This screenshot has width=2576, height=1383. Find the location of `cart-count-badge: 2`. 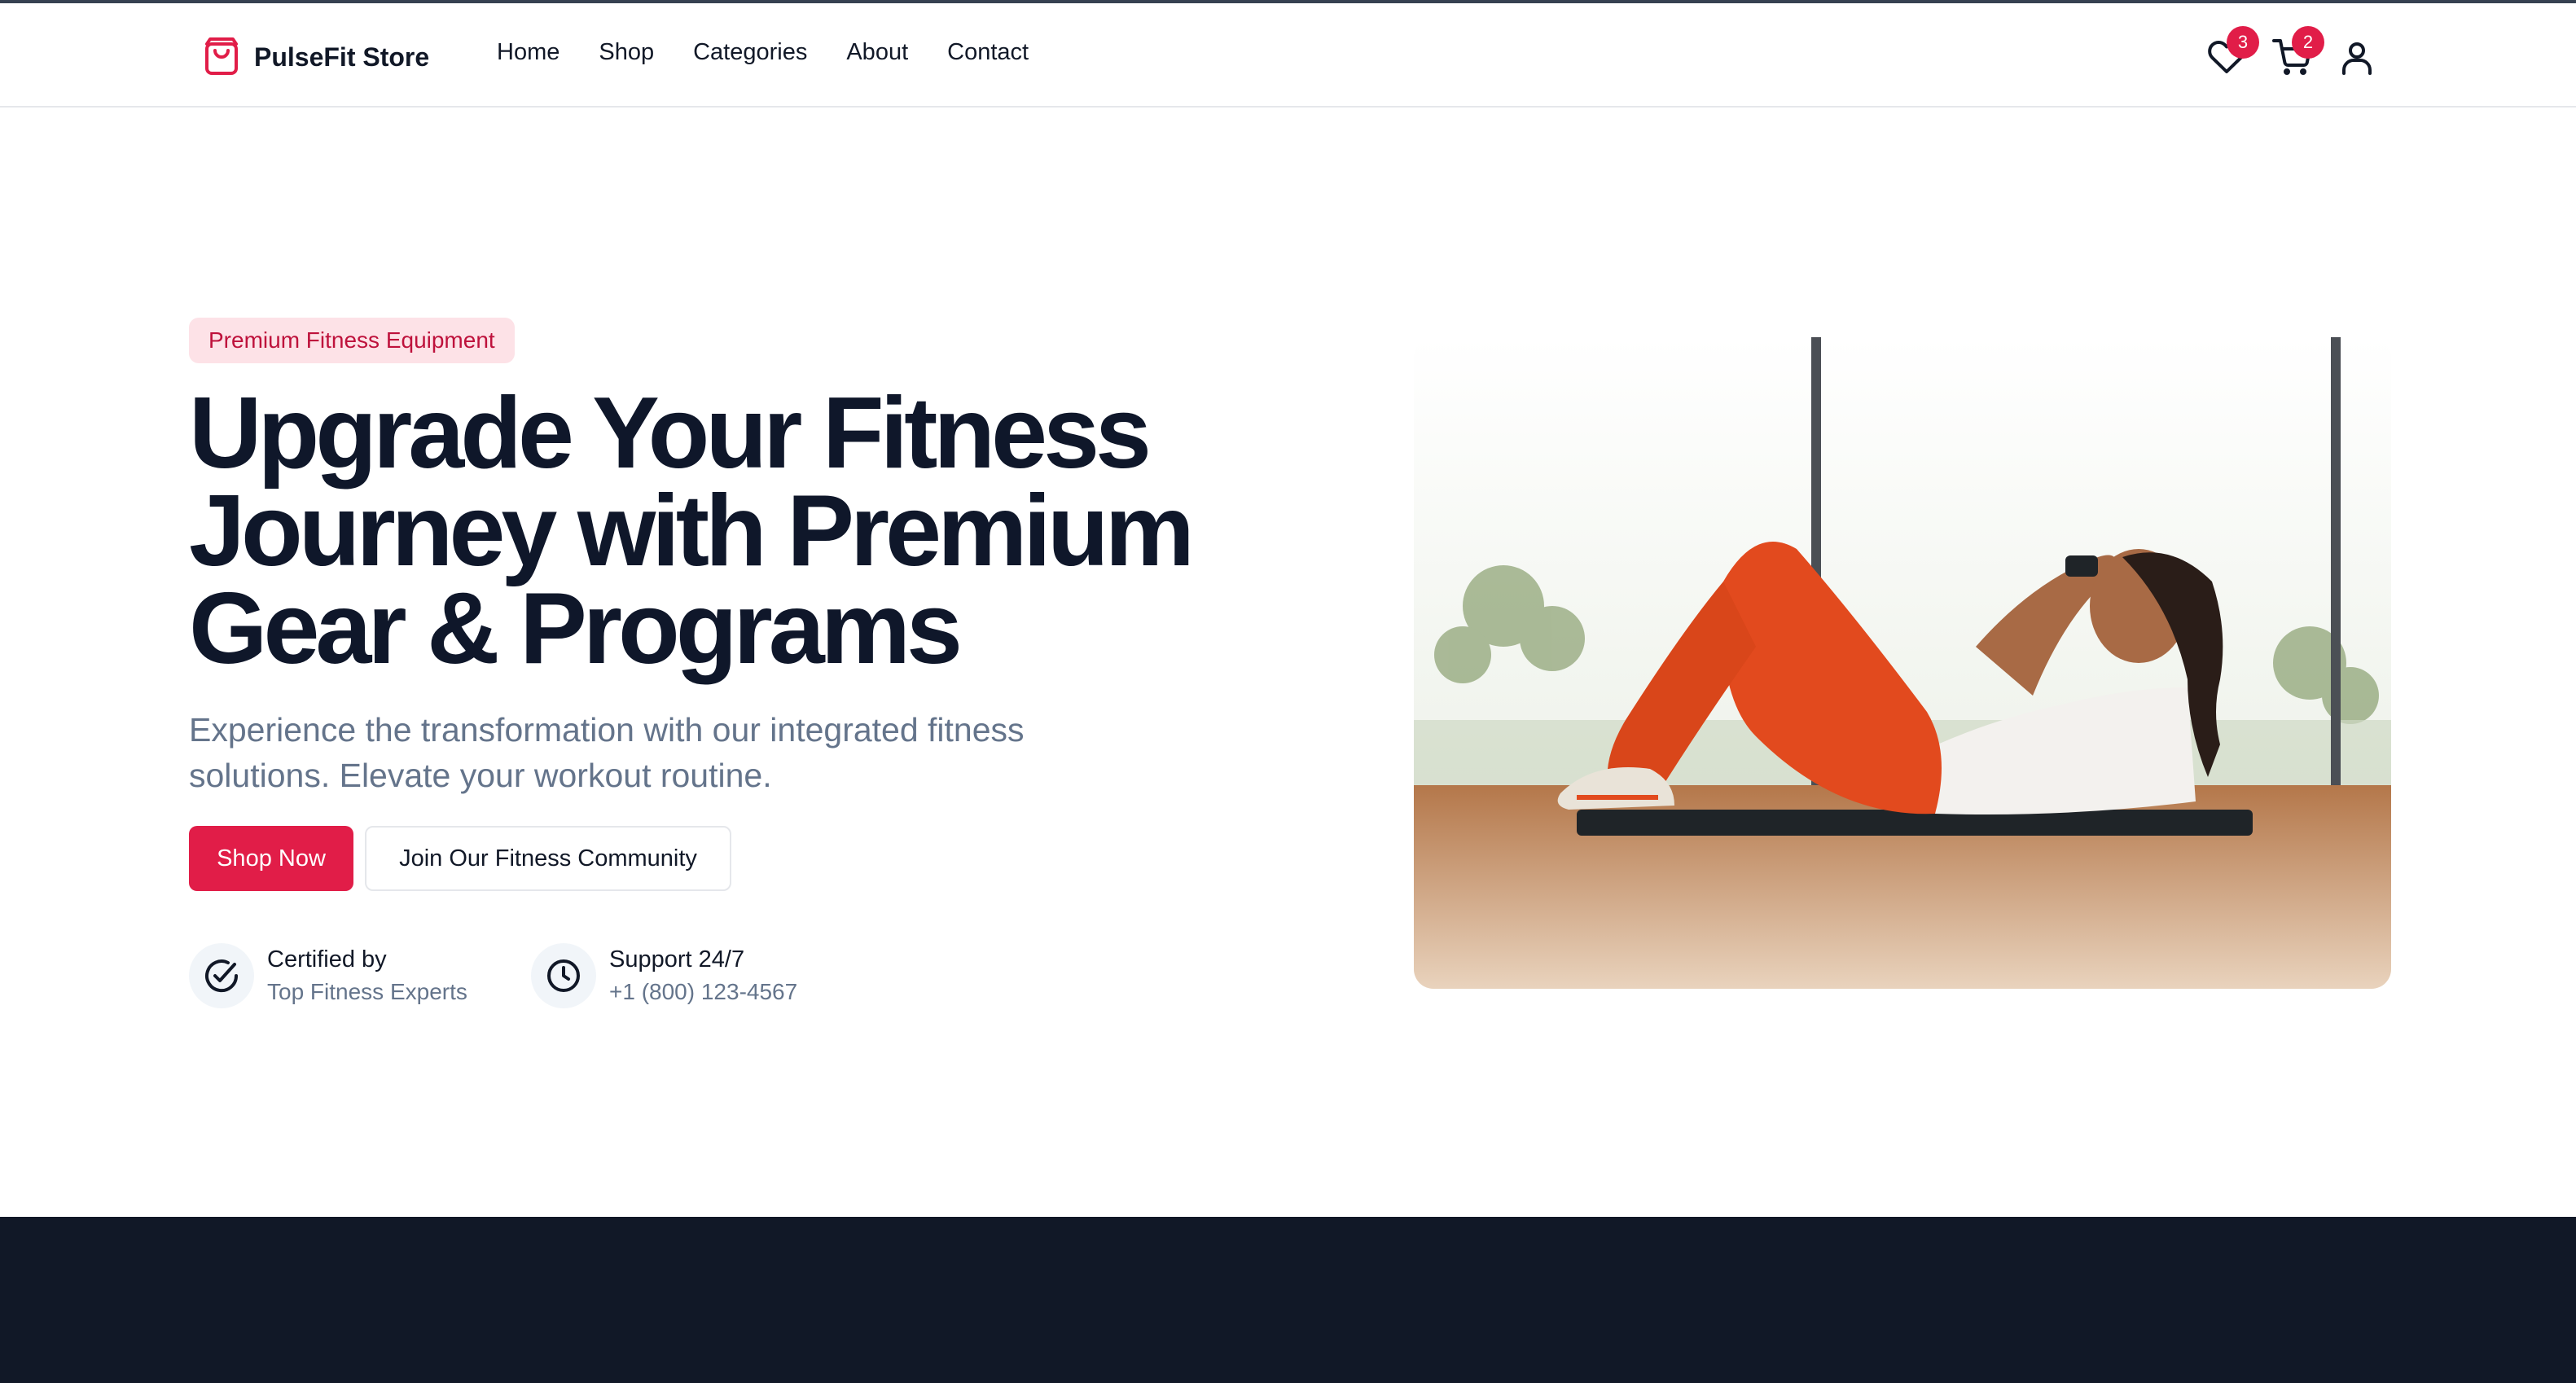

cart-count-badge: 2 is located at coordinates (2308, 42).